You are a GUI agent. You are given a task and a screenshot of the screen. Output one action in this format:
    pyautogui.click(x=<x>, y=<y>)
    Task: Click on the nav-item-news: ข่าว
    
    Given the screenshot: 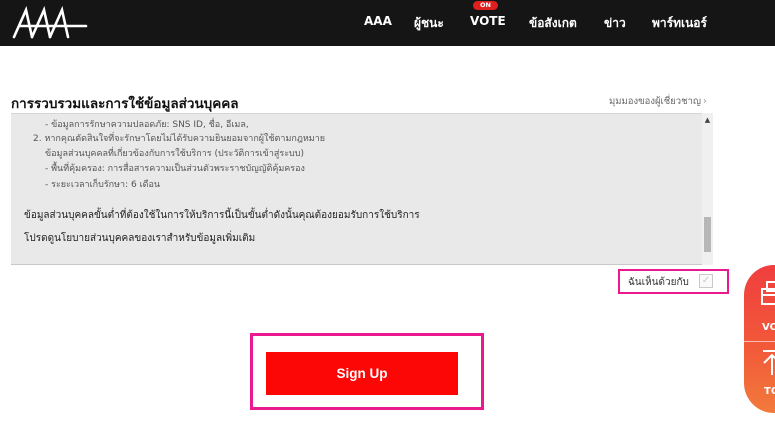 What is the action you would take?
    pyautogui.click(x=615, y=23)
    